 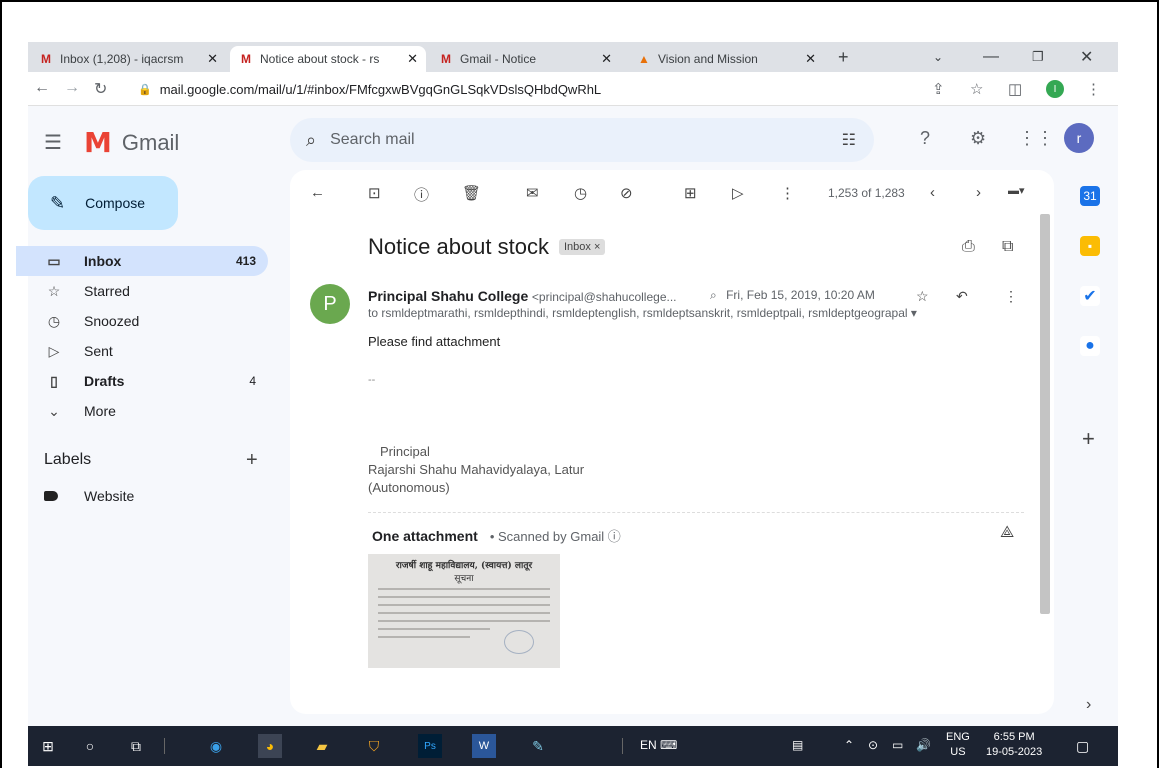 What do you see at coordinates (690, 193) in the screenshot?
I see `move-to-icon: ⊞` at bounding box center [690, 193].